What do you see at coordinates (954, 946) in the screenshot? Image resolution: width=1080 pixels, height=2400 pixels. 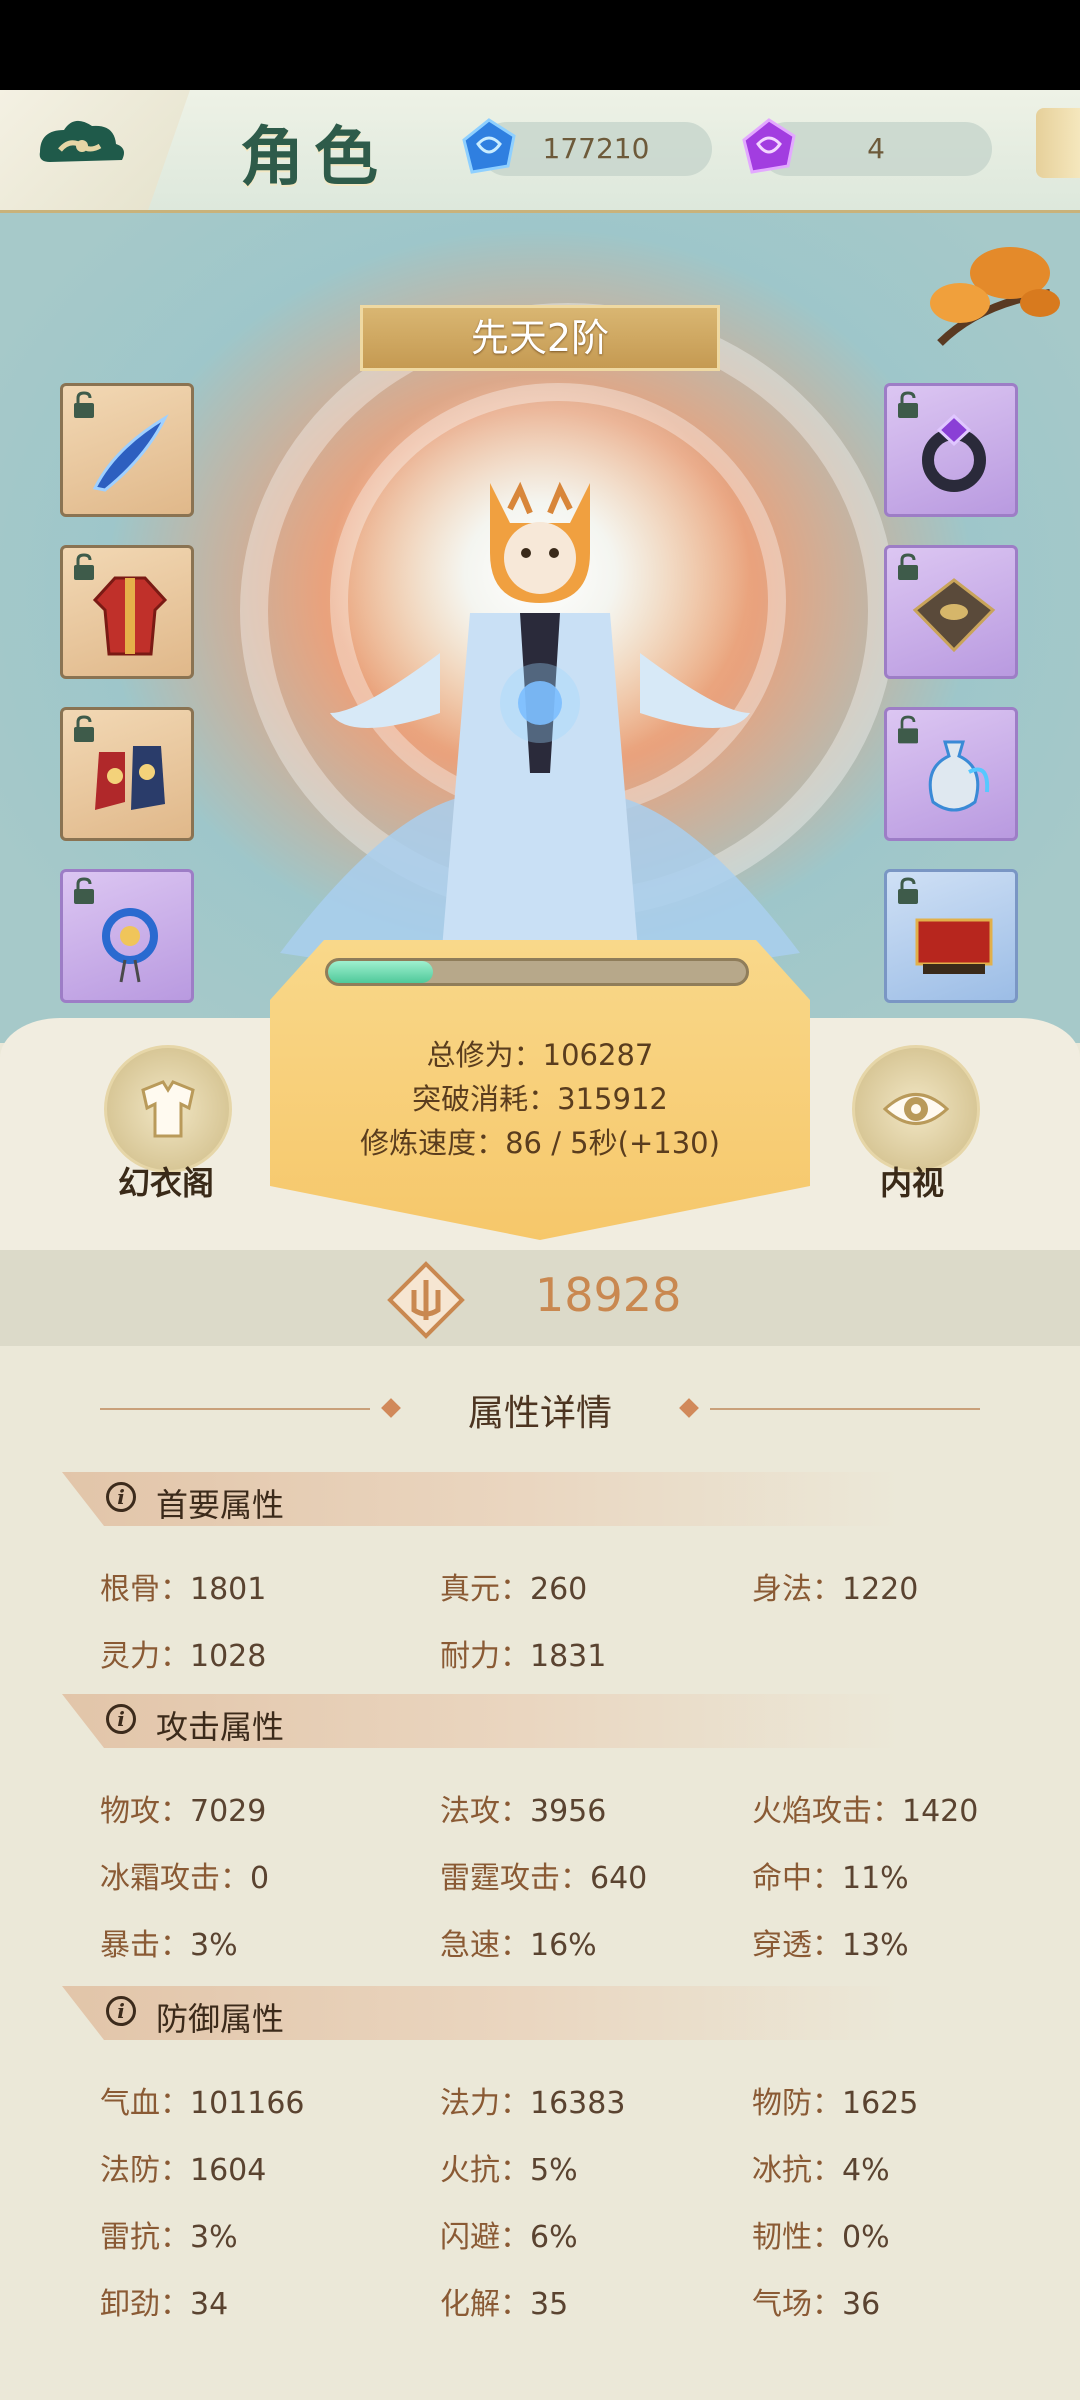 I see `book-icon` at bounding box center [954, 946].